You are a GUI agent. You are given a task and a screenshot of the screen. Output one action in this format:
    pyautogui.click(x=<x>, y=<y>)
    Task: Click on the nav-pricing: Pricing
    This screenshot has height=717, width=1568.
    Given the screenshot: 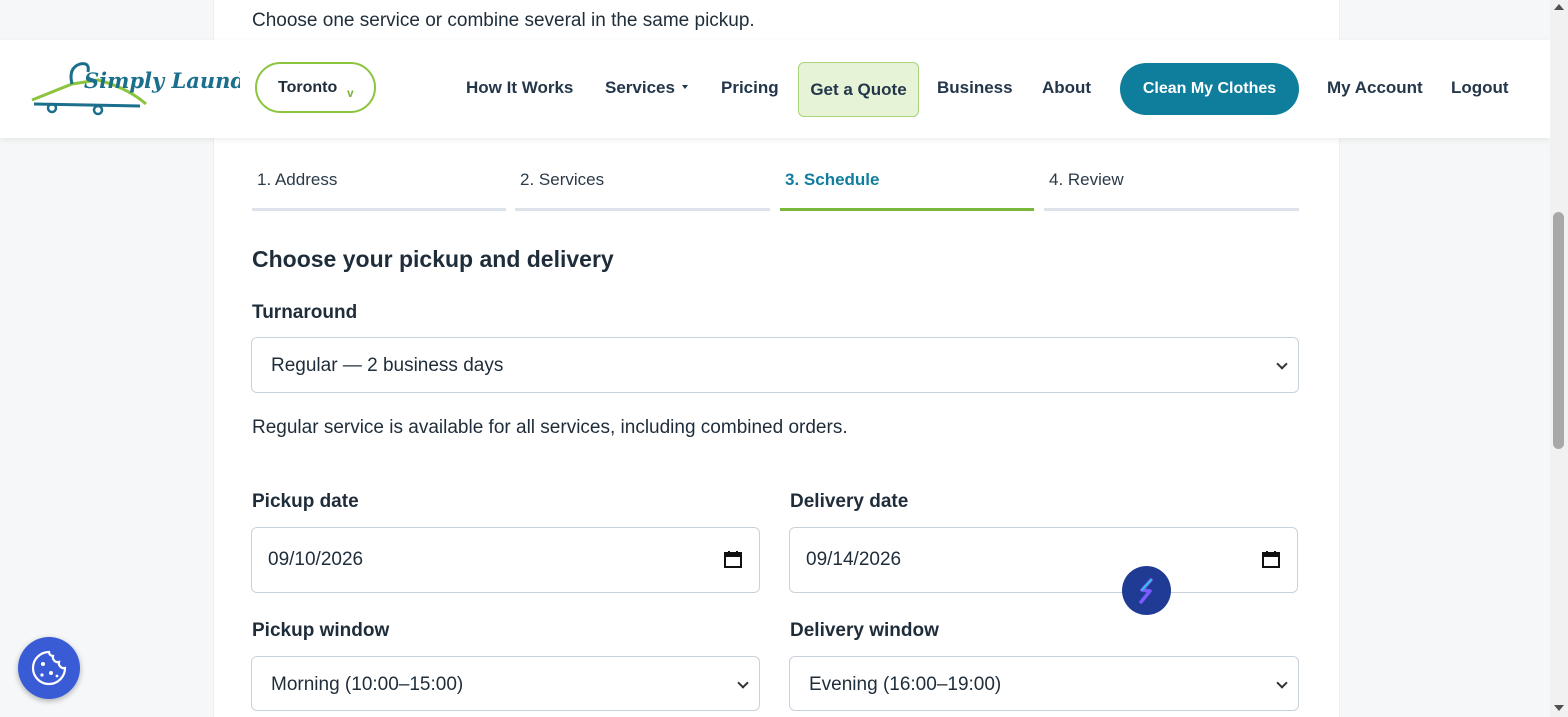 What is the action you would take?
    pyautogui.click(x=750, y=88)
    